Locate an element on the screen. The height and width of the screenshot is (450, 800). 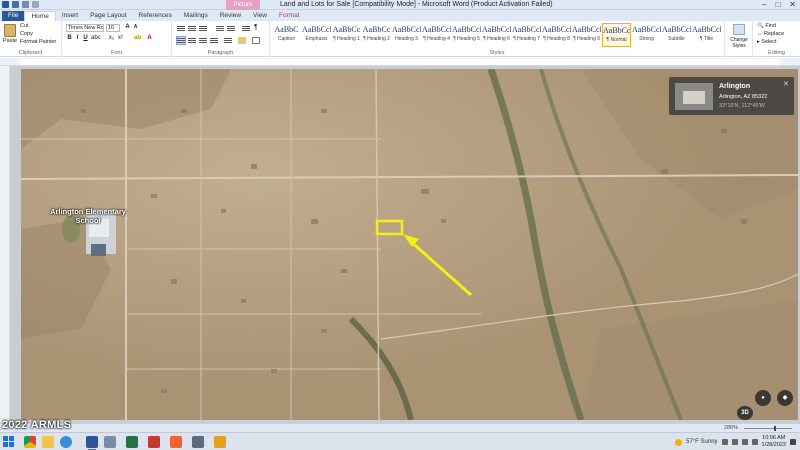
change-styles-button: Change Styles is located at coordinates (739, 43).